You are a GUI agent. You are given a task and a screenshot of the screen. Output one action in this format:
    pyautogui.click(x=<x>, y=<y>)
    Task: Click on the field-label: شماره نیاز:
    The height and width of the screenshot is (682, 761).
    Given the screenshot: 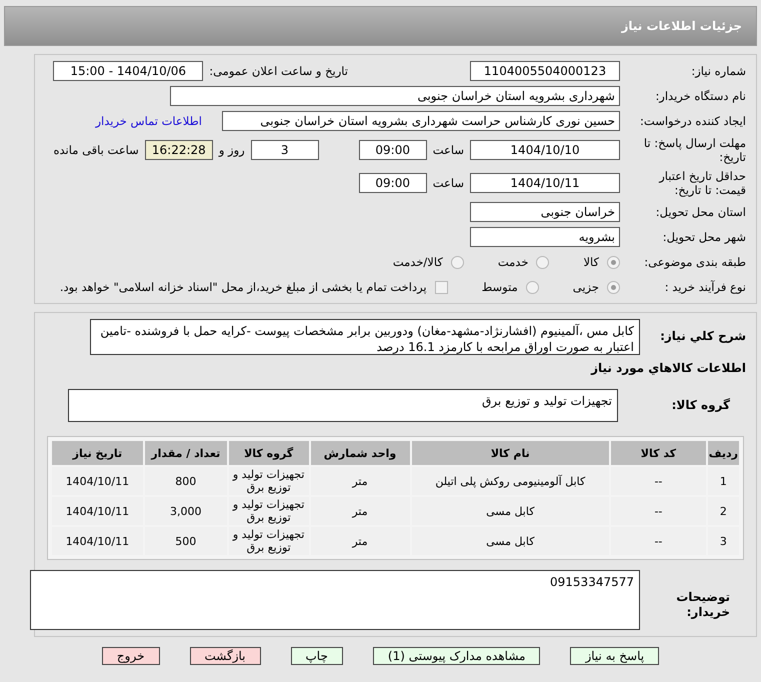 What is the action you would take?
    pyautogui.click(x=718, y=71)
    